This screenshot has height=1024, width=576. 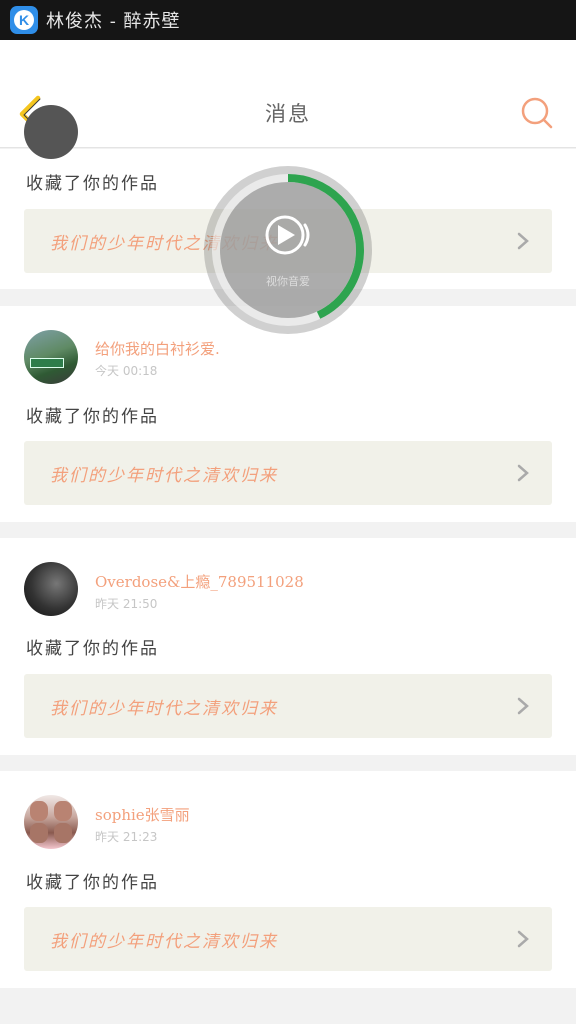 I want to click on floating-player: 视你音爱, so click(x=288, y=250).